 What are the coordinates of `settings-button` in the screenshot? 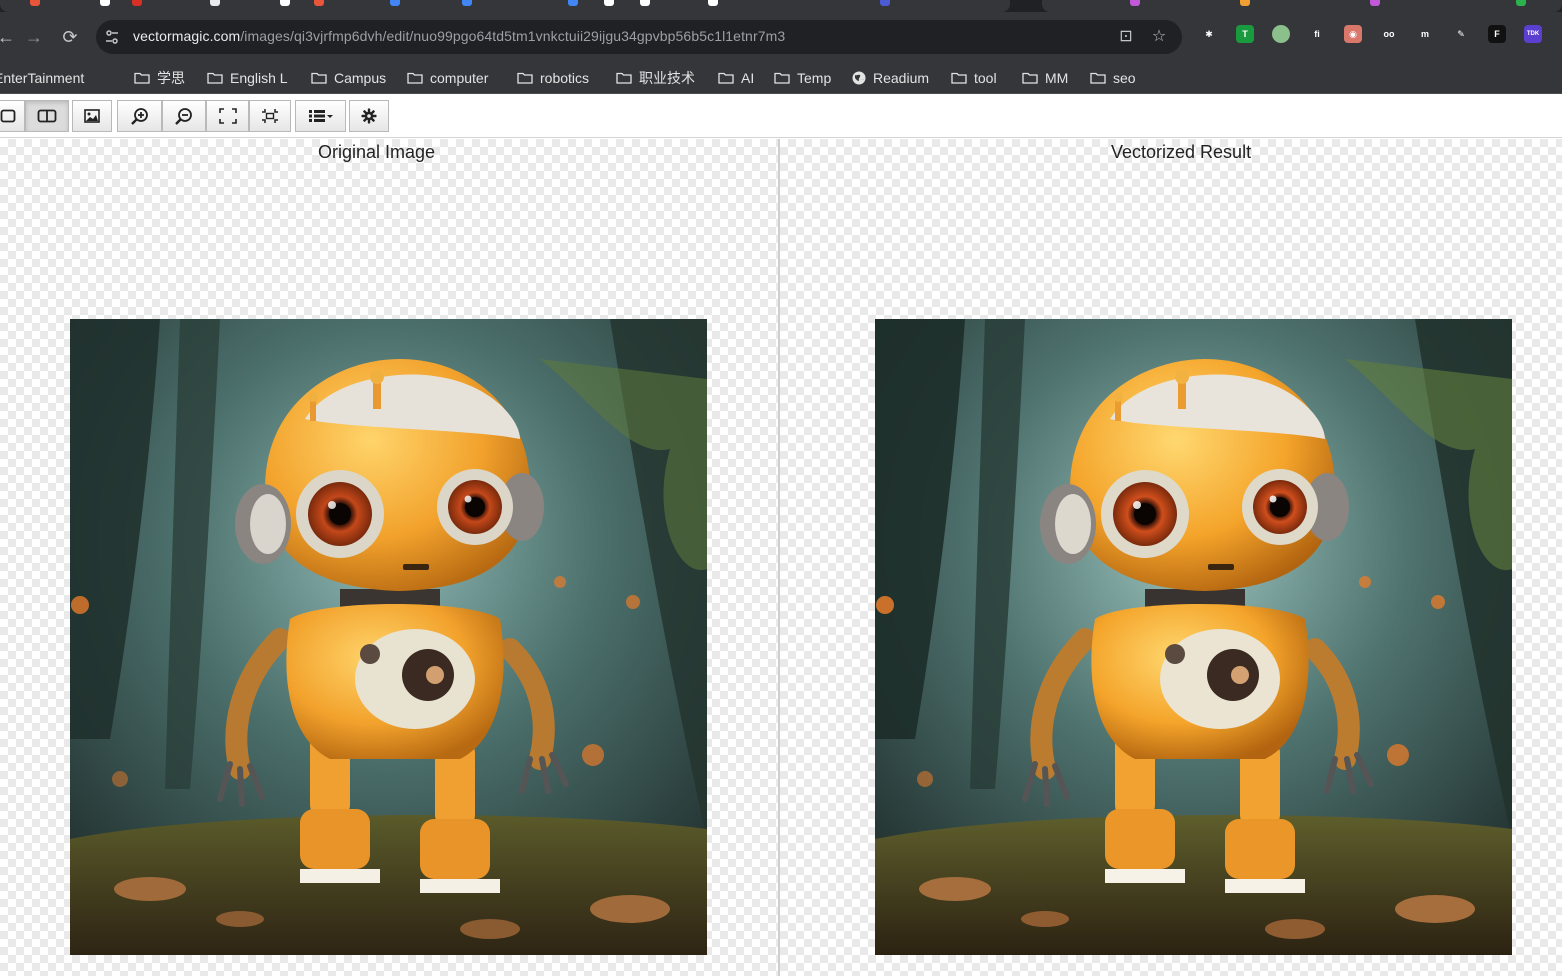 It's located at (369, 116).